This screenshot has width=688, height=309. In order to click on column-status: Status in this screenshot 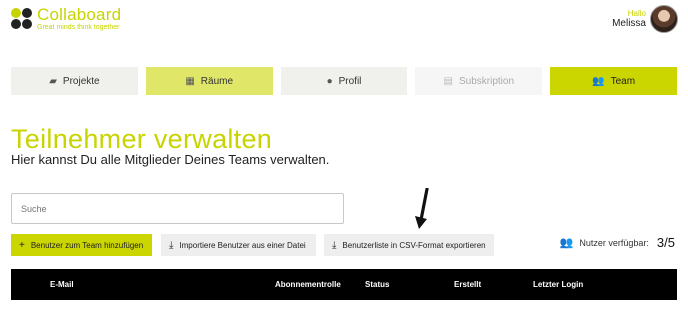, I will do `click(377, 284)`.